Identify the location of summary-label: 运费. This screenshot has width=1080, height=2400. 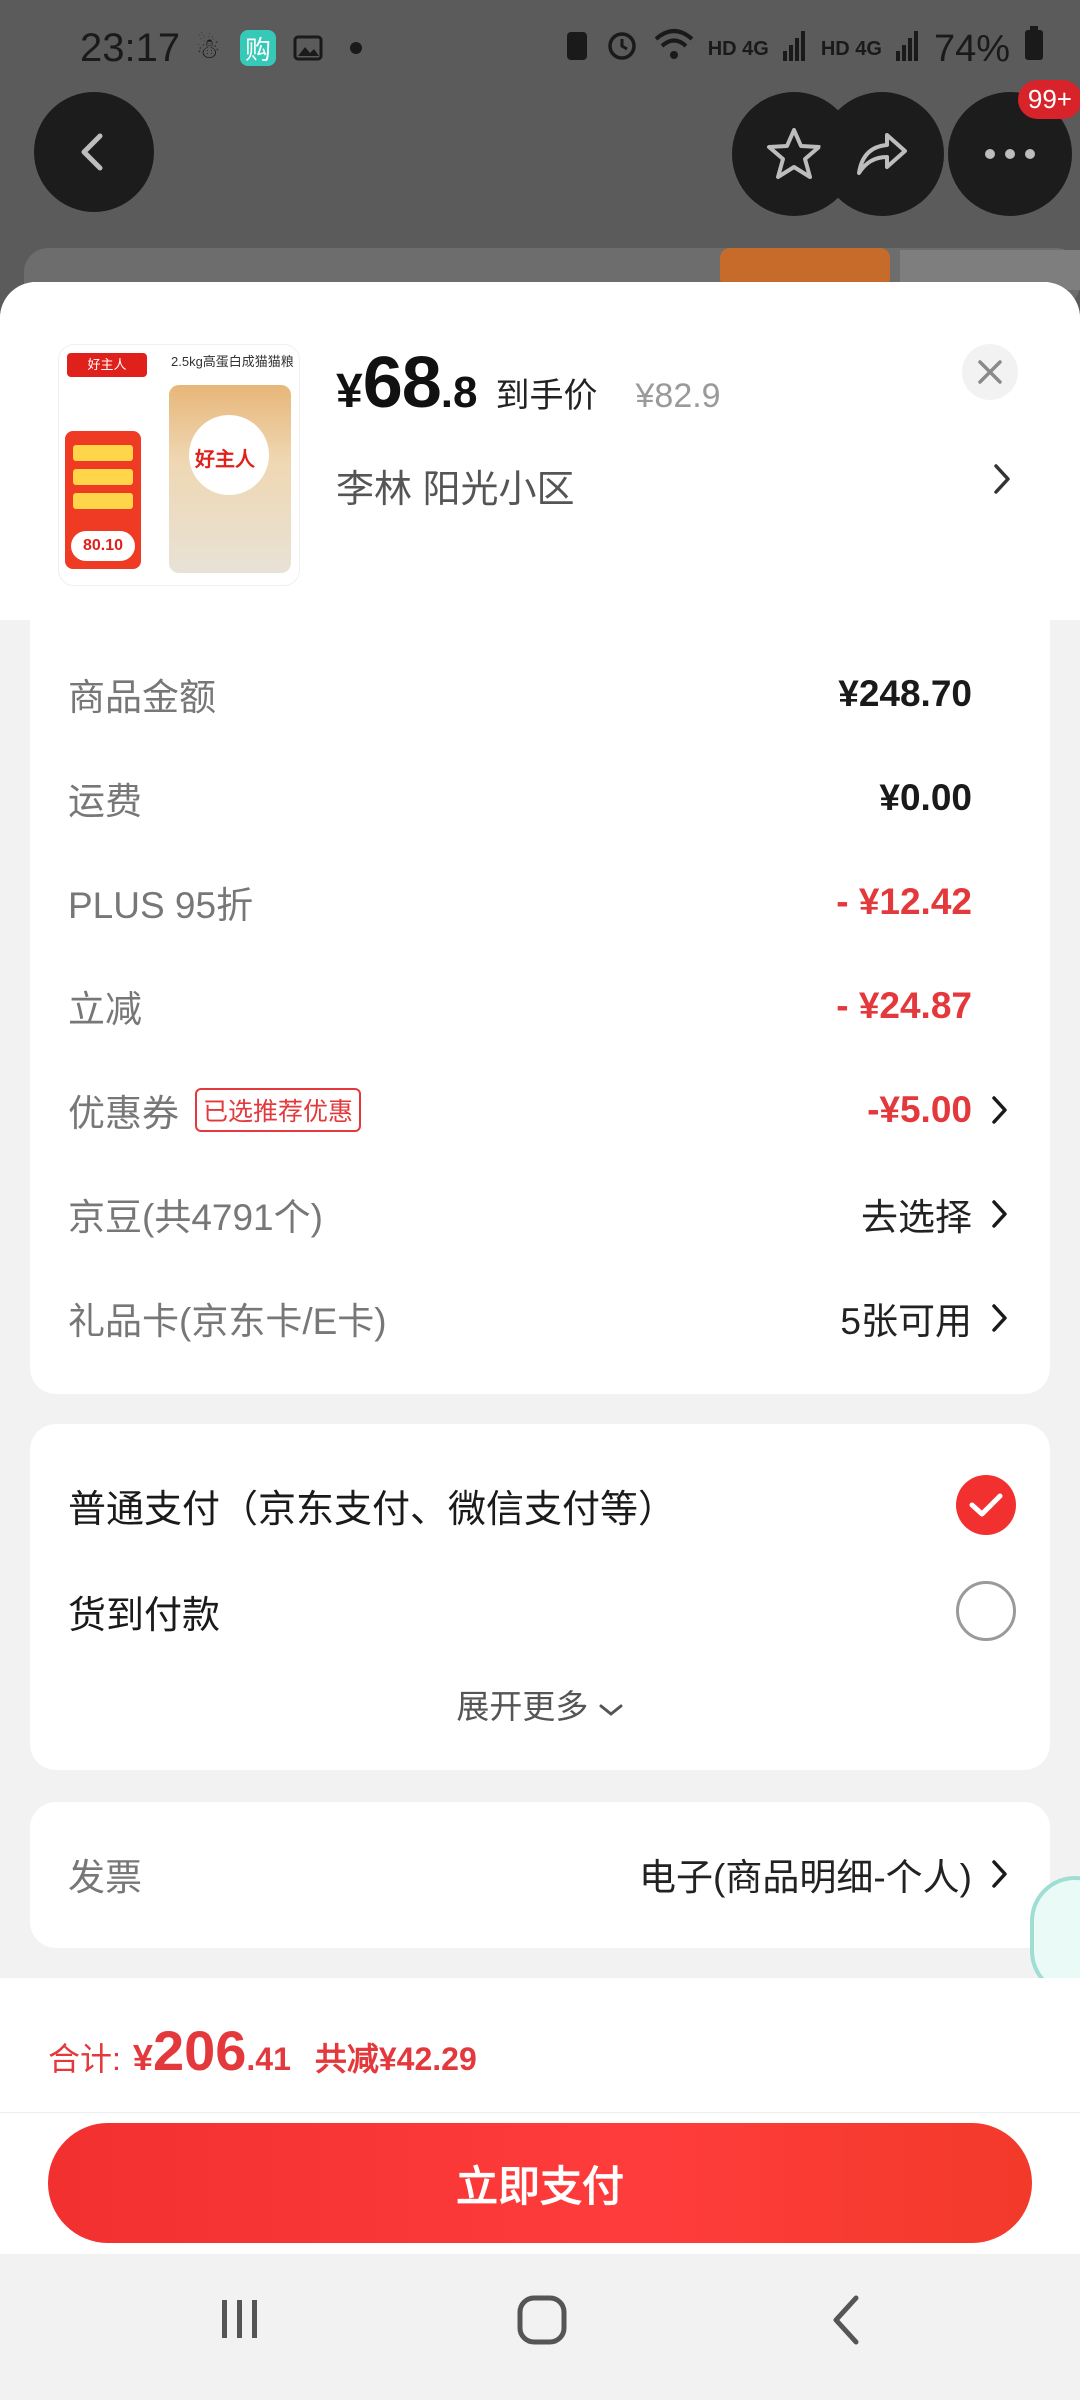
(105, 801).